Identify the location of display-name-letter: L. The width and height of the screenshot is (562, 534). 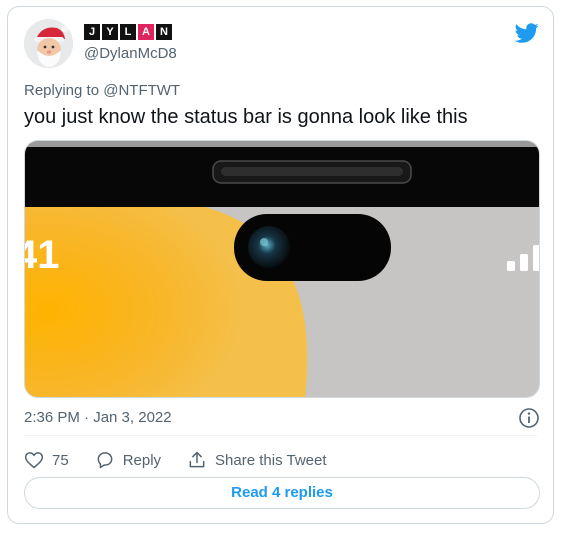
(128, 32).